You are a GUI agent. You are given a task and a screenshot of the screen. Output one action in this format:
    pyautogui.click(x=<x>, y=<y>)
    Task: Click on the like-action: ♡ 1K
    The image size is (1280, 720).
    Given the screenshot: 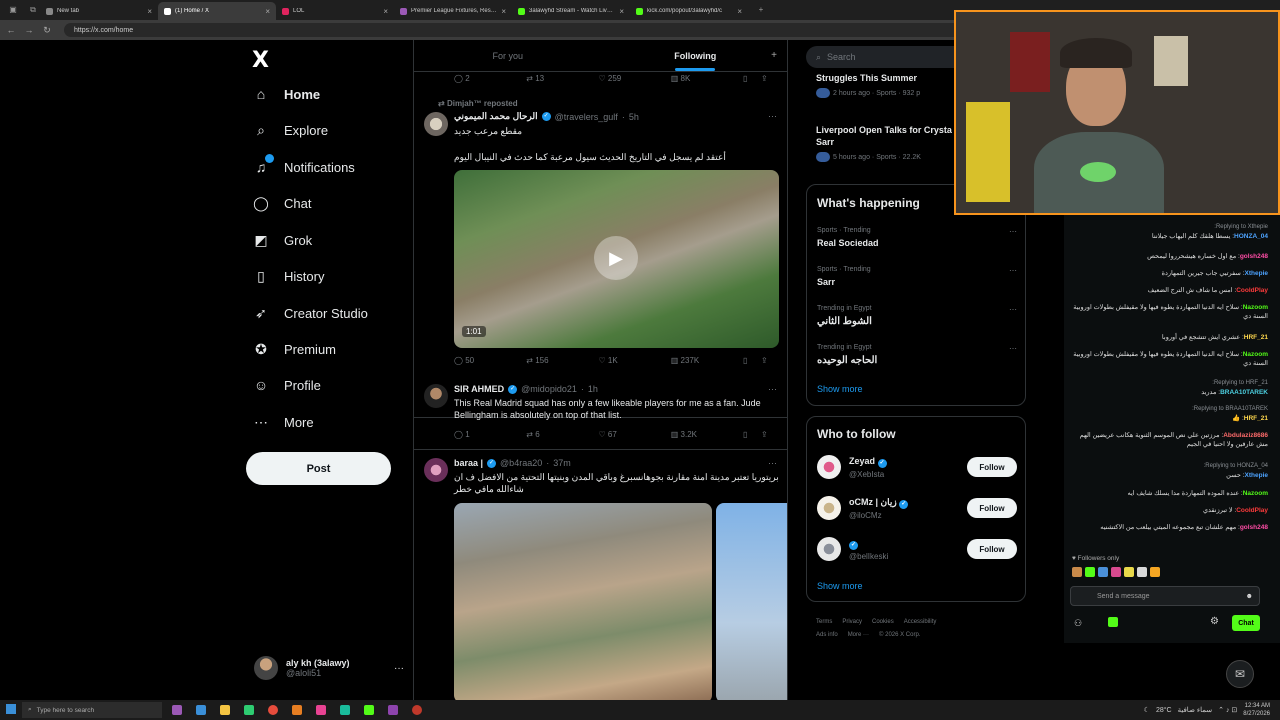 What is the action you would take?
    pyautogui.click(x=635, y=360)
    